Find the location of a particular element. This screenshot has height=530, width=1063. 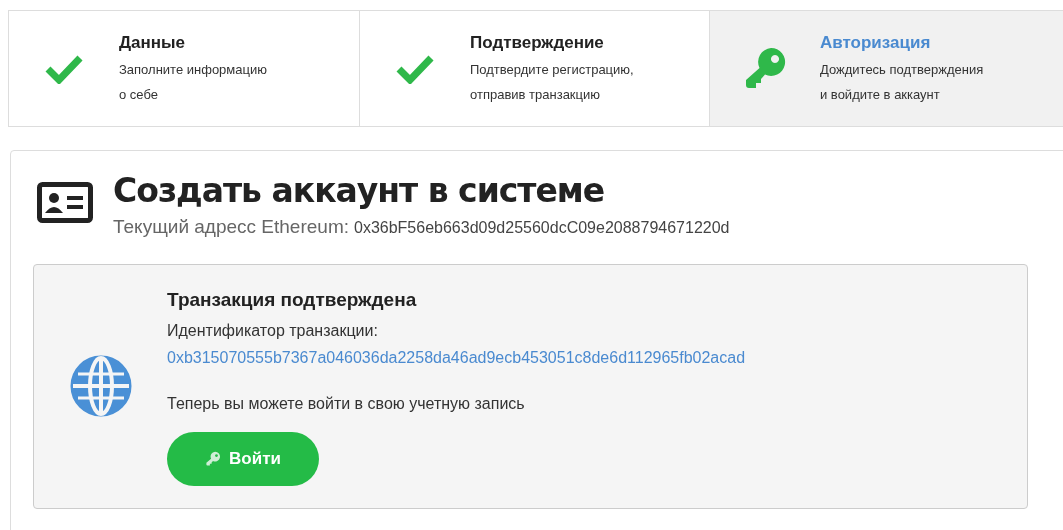

step-description: Заполните информацию о себе is located at coordinates (193, 83).